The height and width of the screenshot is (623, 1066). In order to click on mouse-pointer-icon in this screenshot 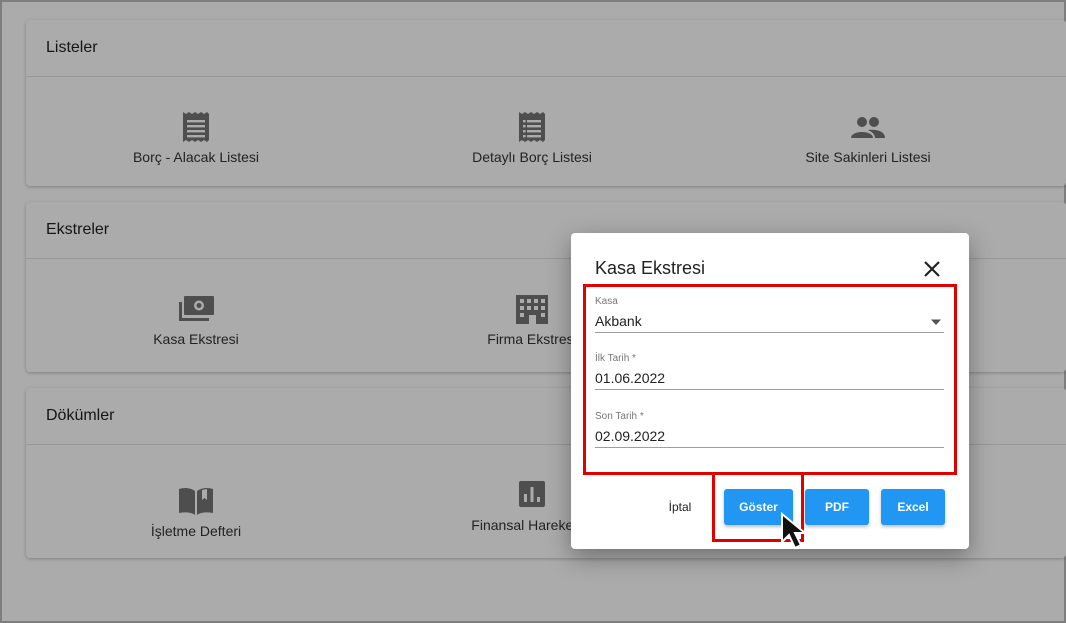, I will do `click(794, 530)`.